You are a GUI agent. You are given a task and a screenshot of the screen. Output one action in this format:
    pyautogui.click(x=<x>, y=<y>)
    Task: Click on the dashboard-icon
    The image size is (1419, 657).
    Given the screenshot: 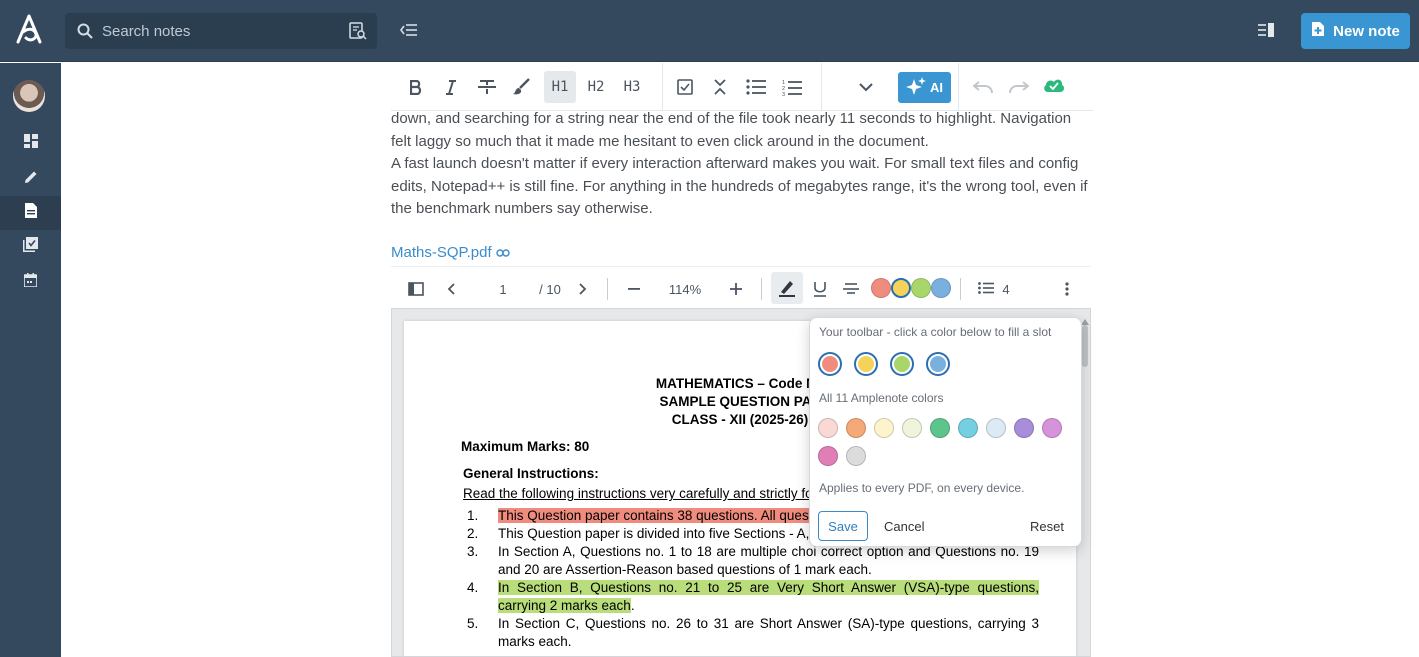 What is the action you would take?
    pyautogui.click(x=30, y=143)
    